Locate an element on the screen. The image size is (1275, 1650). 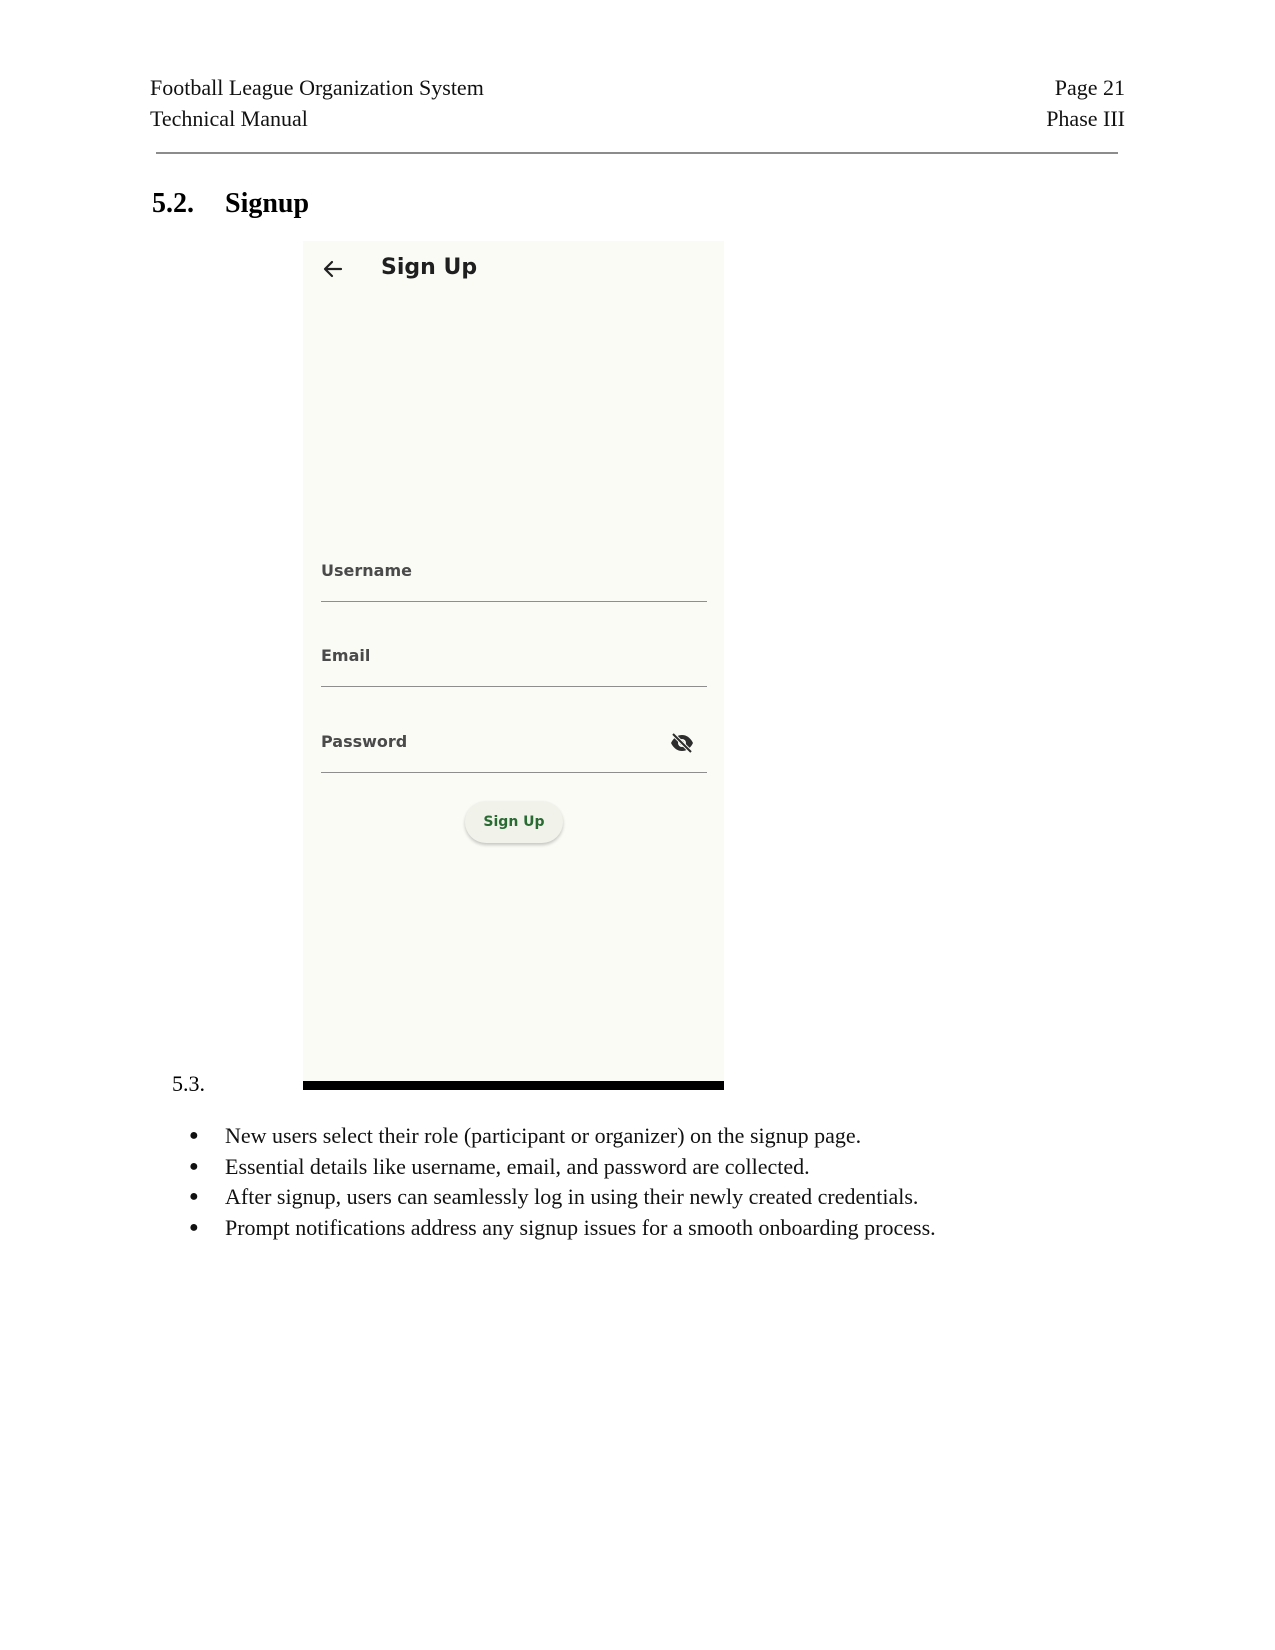
phase-label: Phase III is located at coordinates (1085, 118).